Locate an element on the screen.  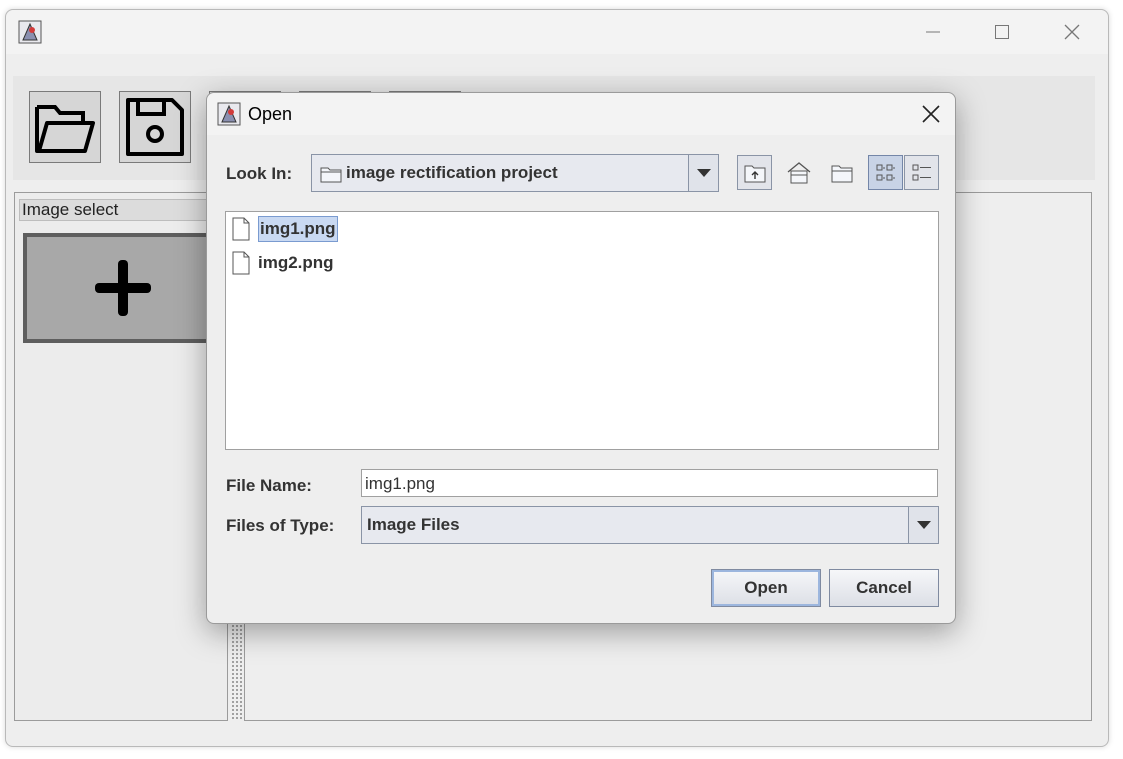
save-button is located at coordinates (155, 127).